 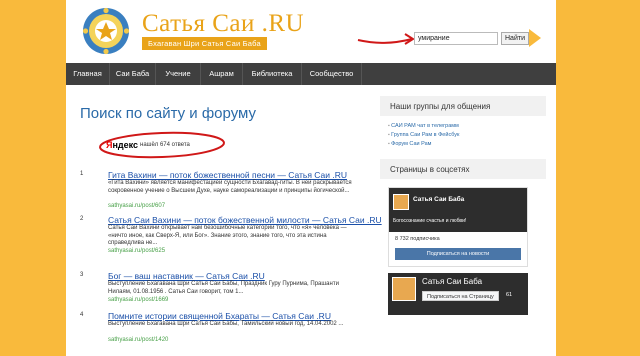 I want to click on fb-follow-button: Подписаться на Страницу, so click(x=460, y=296).